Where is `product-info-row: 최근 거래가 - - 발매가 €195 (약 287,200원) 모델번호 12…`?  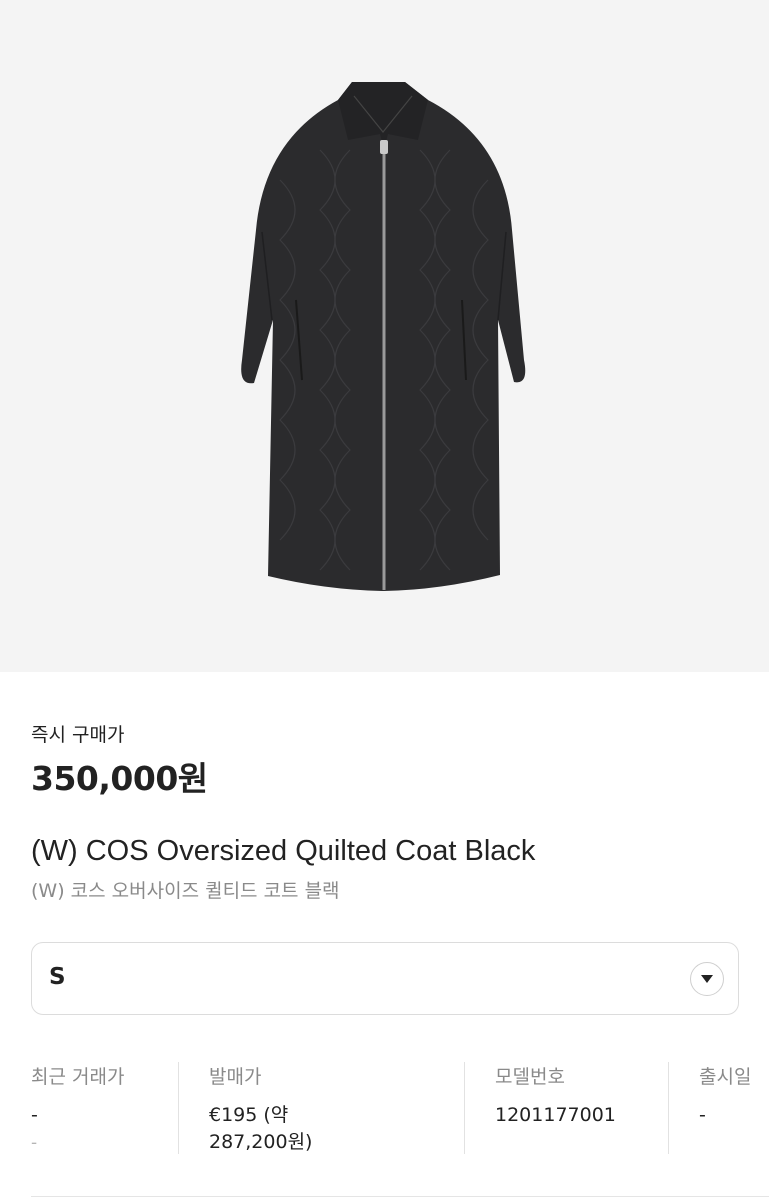 product-info-row: 최근 거래가 - - 발매가 €195 (약 287,200원) 모델번호 12… is located at coordinates (384, 1108).